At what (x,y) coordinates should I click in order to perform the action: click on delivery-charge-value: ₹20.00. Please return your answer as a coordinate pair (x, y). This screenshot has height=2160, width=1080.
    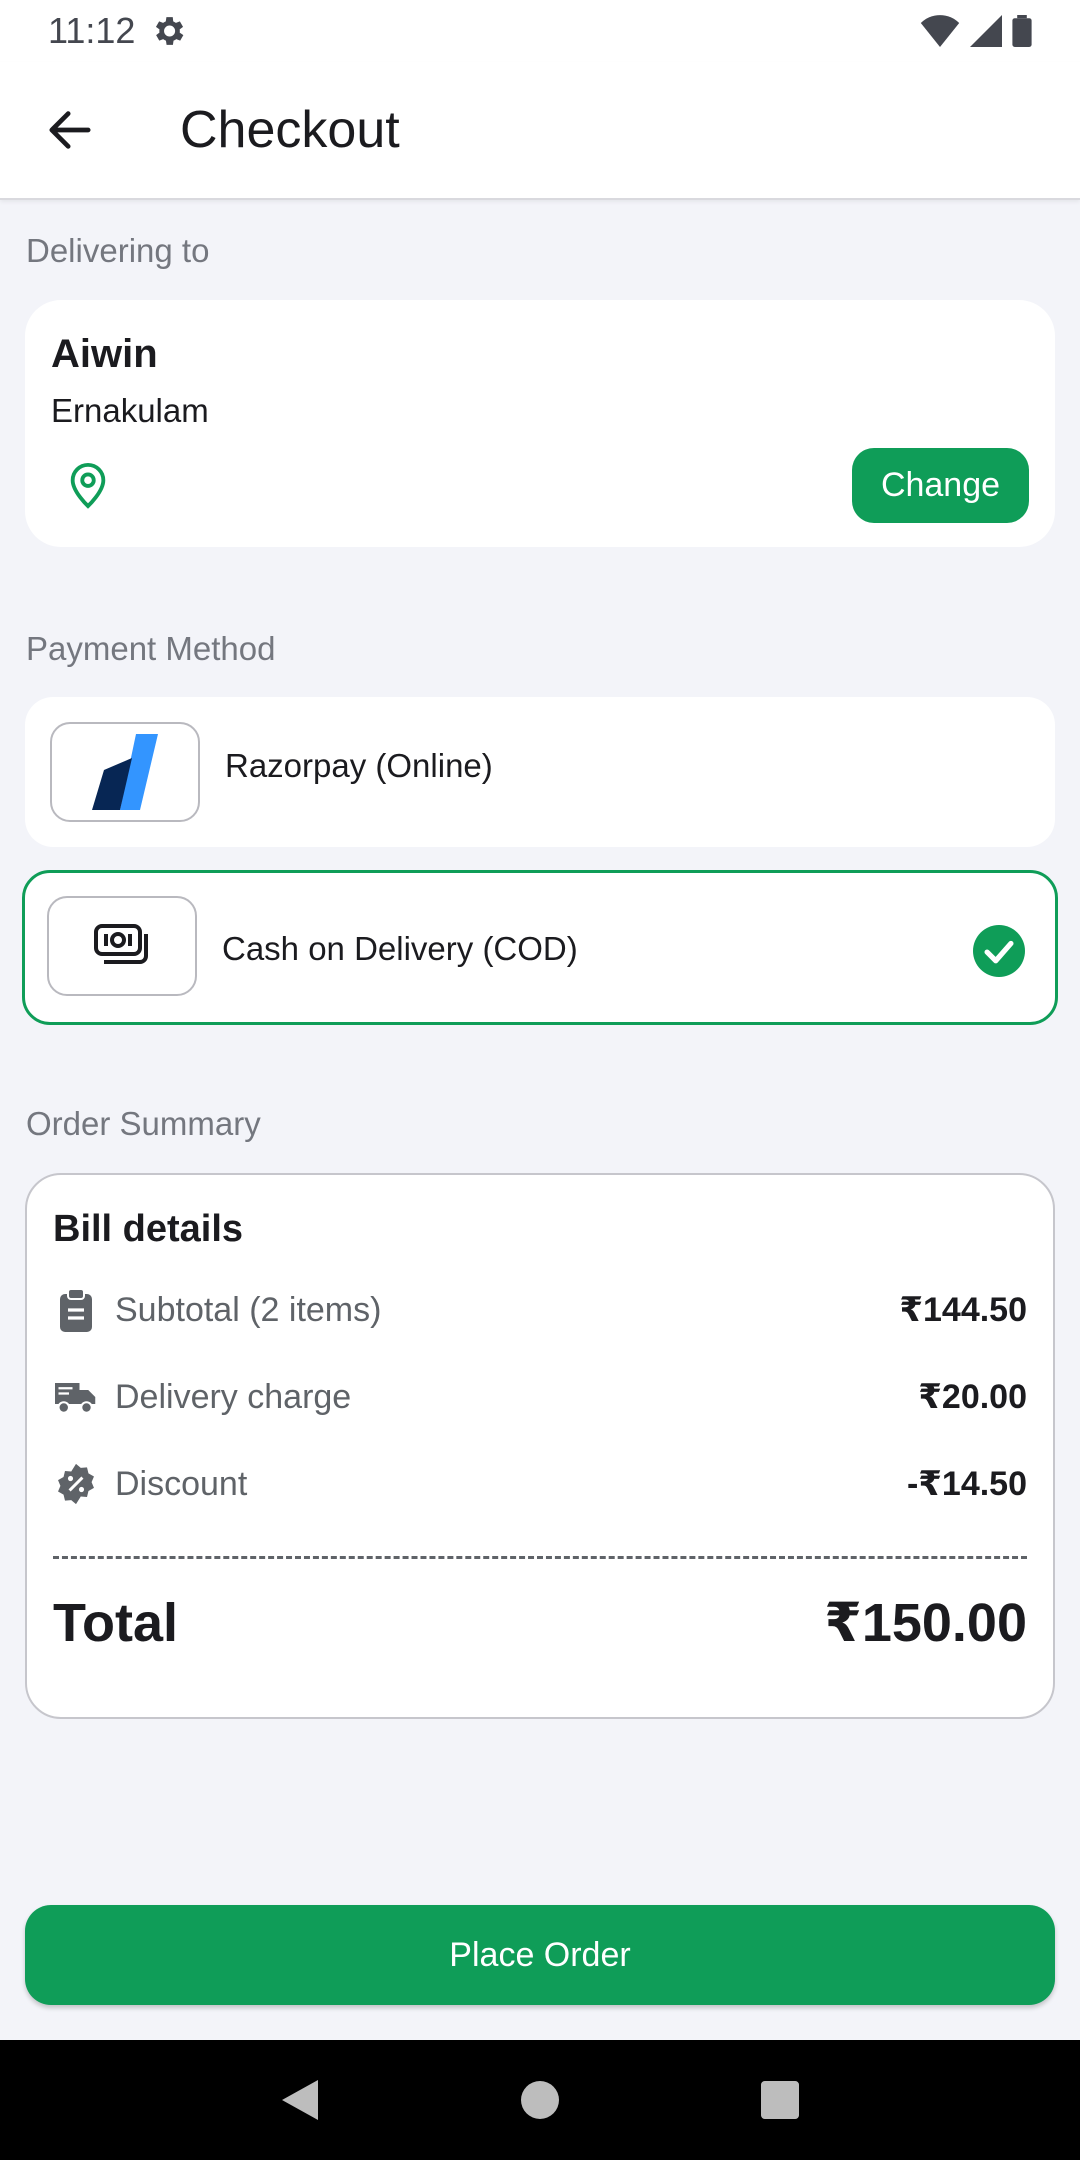
    Looking at the image, I should click on (972, 1397).